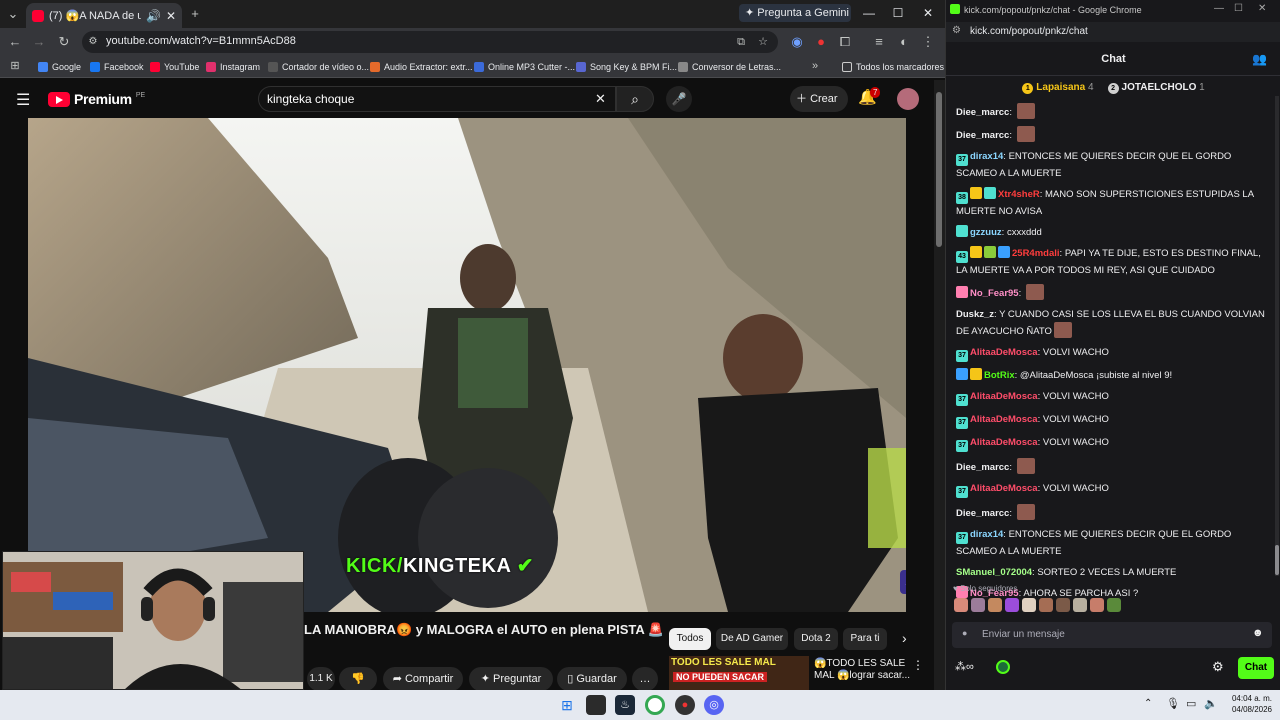 The height and width of the screenshot is (720, 1280). What do you see at coordinates (690, 639) in the screenshot?
I see `filter-chip: Todos` at bounding box center [690, 639].